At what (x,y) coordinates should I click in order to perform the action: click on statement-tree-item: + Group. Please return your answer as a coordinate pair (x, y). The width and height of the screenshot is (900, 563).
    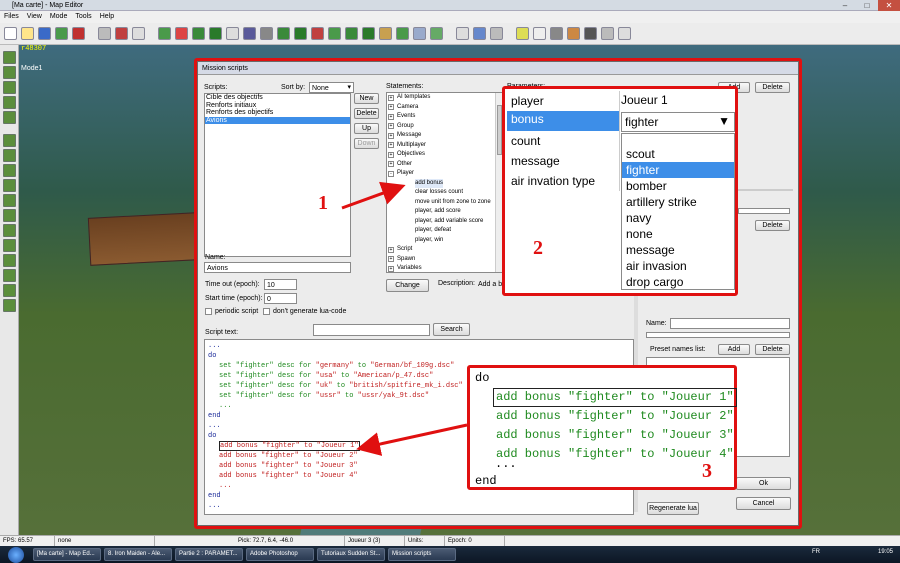
    Looking at the image, I should click on (444, 127).